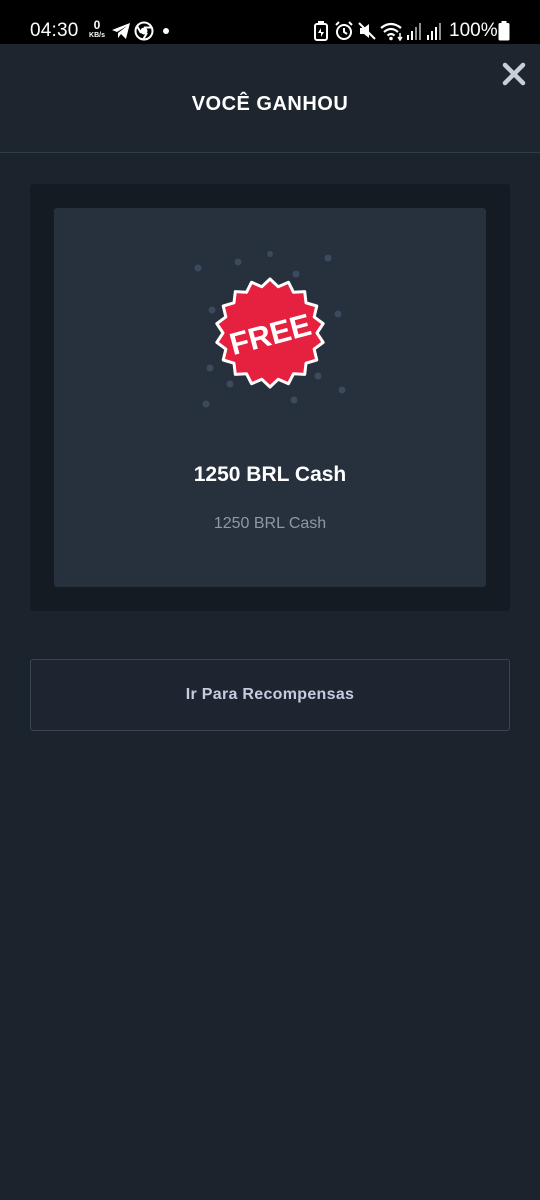 The width and height of the screenshot is (540, 1200). Describe the element at coordinates (270, 104) in the screenshot. I see `page-title: VOCÊ GANHOU` at that location.